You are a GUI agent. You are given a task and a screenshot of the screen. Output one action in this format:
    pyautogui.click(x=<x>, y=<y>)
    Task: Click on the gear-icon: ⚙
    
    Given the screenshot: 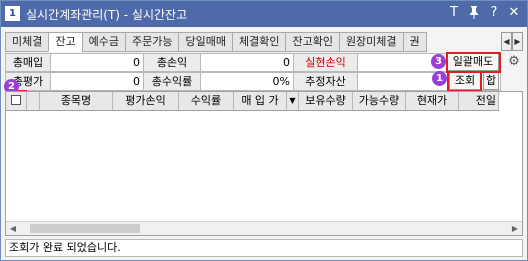 What is the action you would take?
    pyautogui.click(x=514, y=62)
    